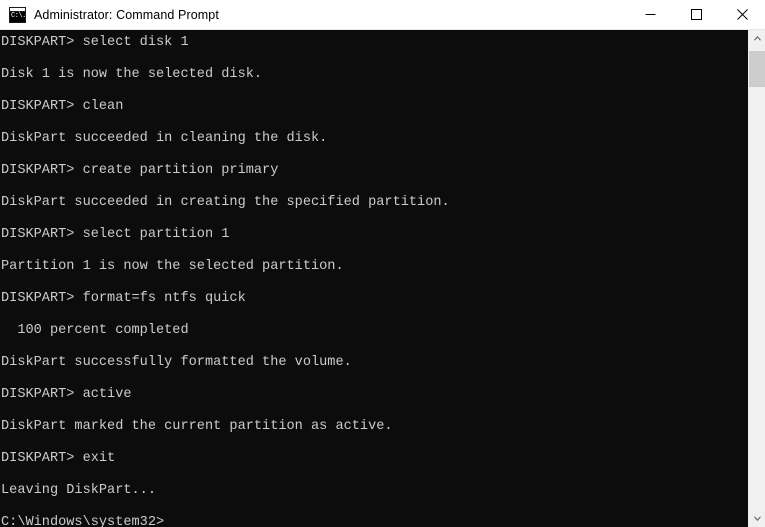  I want to click on console-line: Disk 1 is now the selected disk., so click(132, 74).